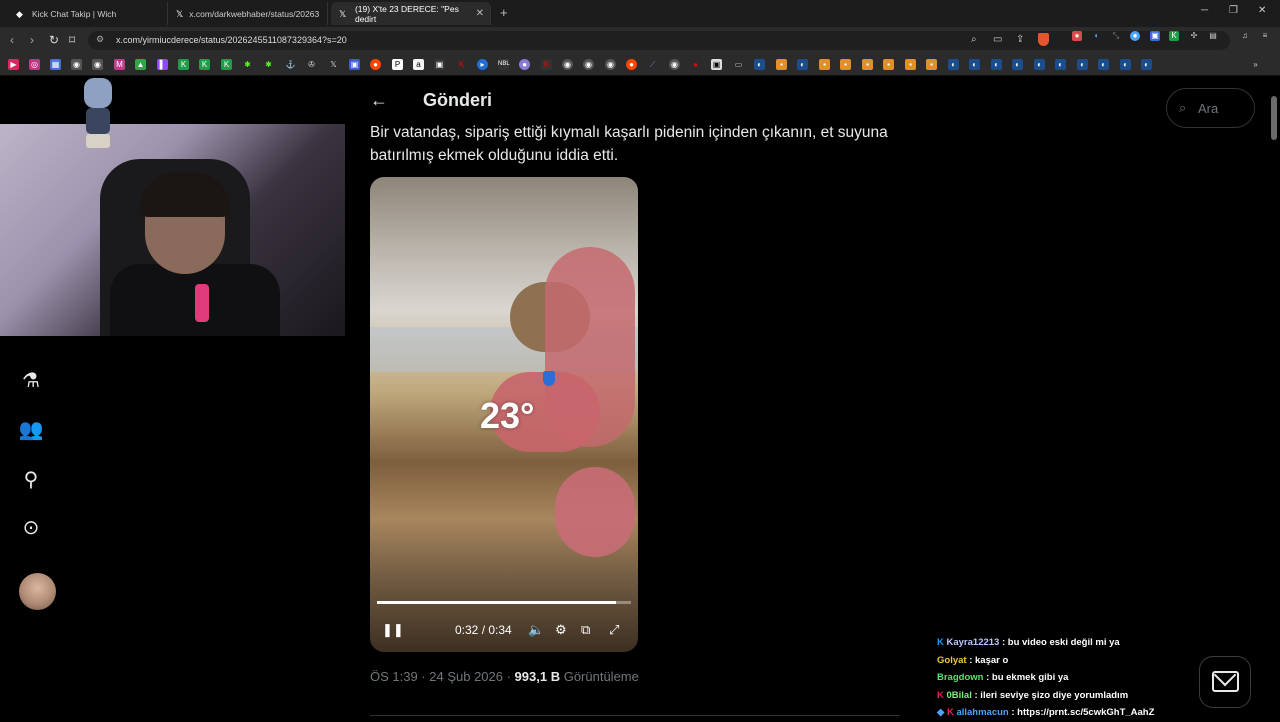 The height and width of the screenshot is (722, 1280). Describe the element at coordinates (482, 64) in the screenshot. I see `bookmark-icon: ▸` at that location.